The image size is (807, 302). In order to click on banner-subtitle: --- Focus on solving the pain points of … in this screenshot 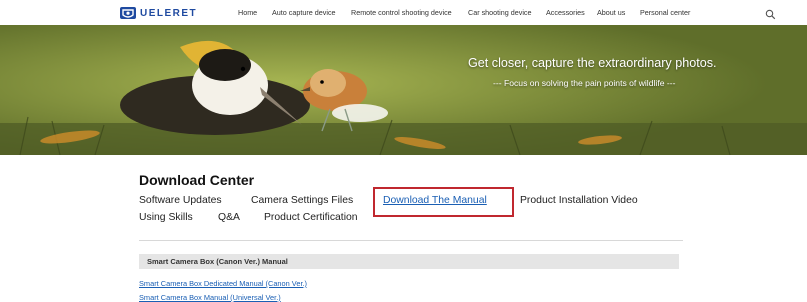, I will do `click(584, 83)`.